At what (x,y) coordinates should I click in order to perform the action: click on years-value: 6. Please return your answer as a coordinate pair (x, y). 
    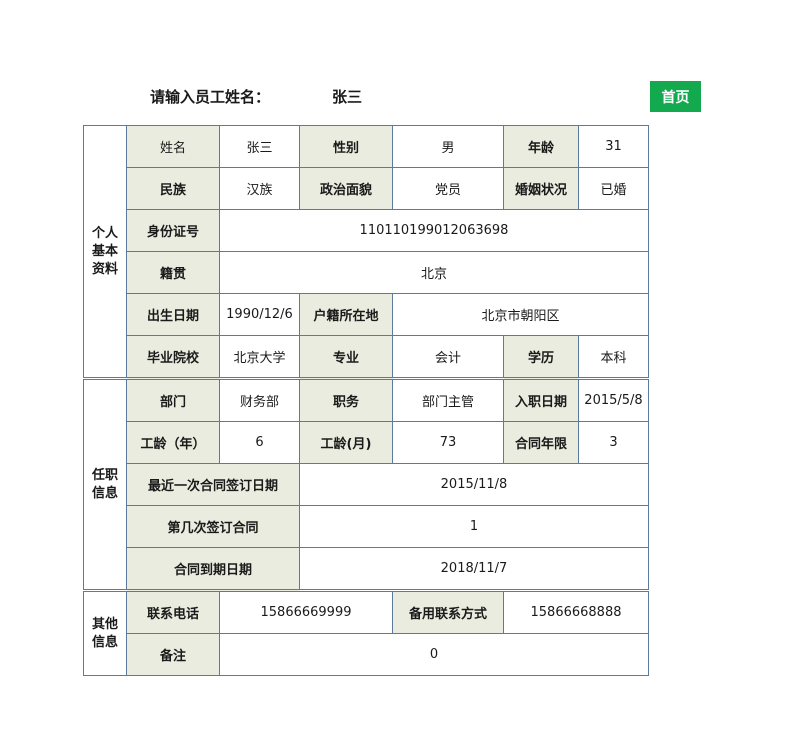
    Looking at the image, I should click on (259, 442).